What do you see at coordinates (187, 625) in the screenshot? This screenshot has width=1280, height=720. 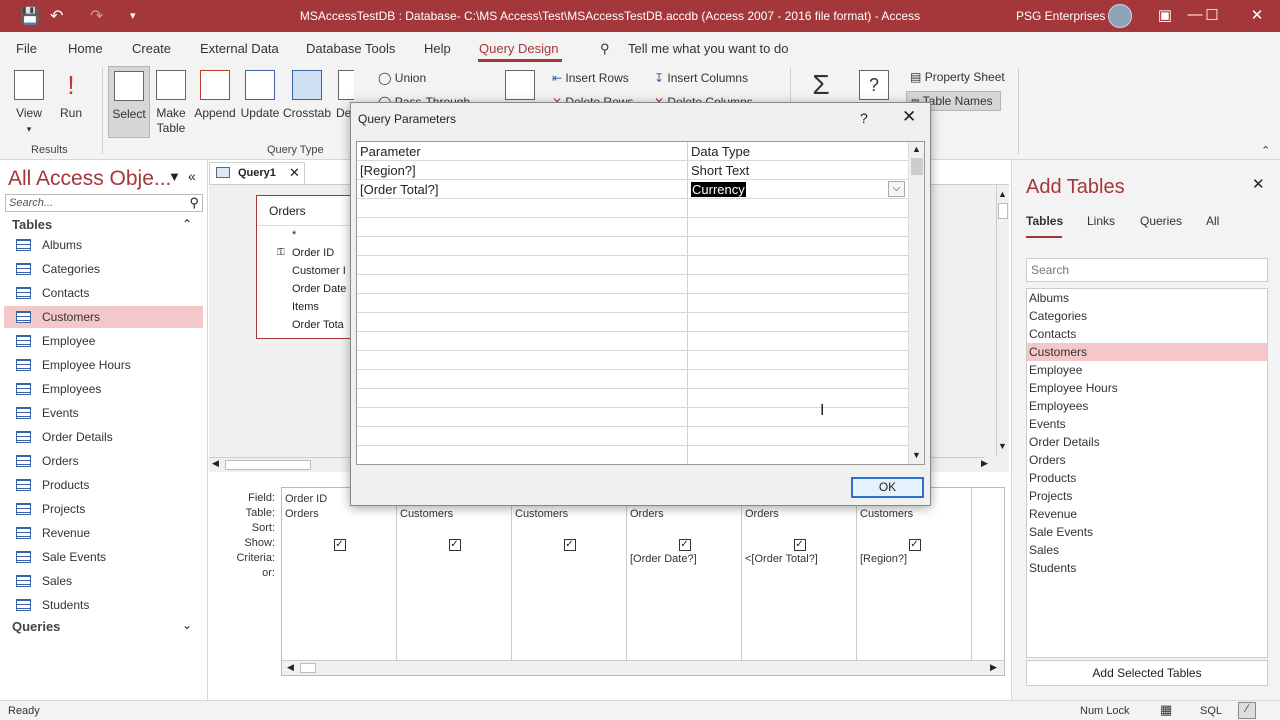 I see `expand-section-icon: ⌄` at bounding box center [187, 625].